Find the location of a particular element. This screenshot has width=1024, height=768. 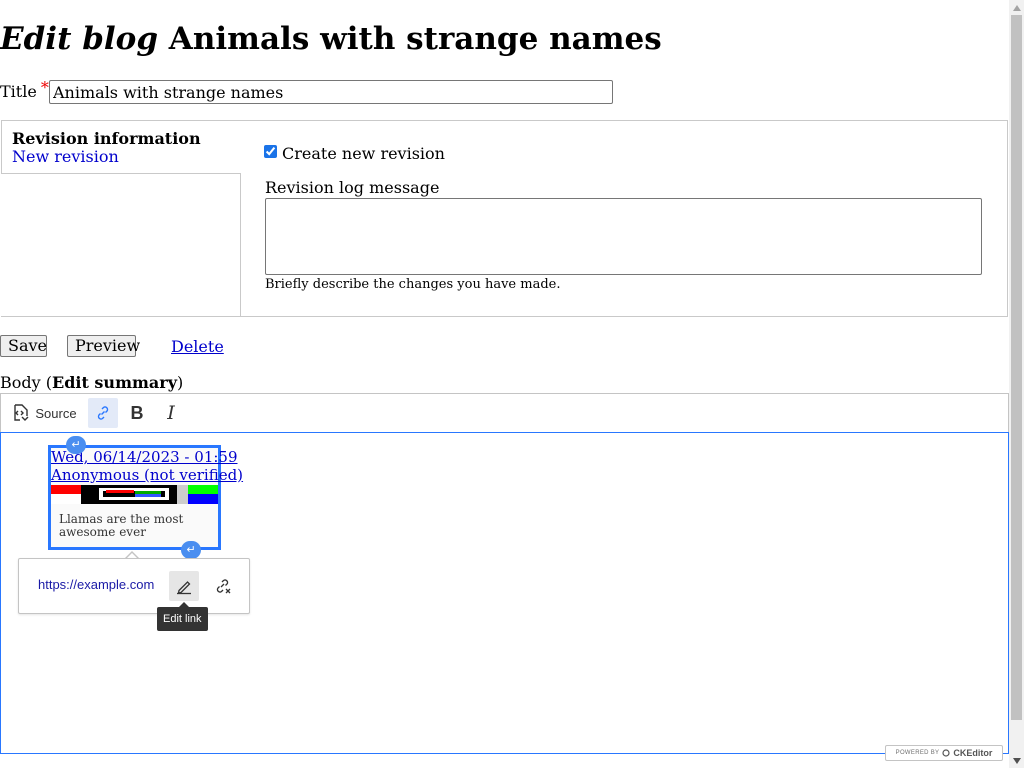

editor-toolbar: Source B I is located at coordinates (504, 413).